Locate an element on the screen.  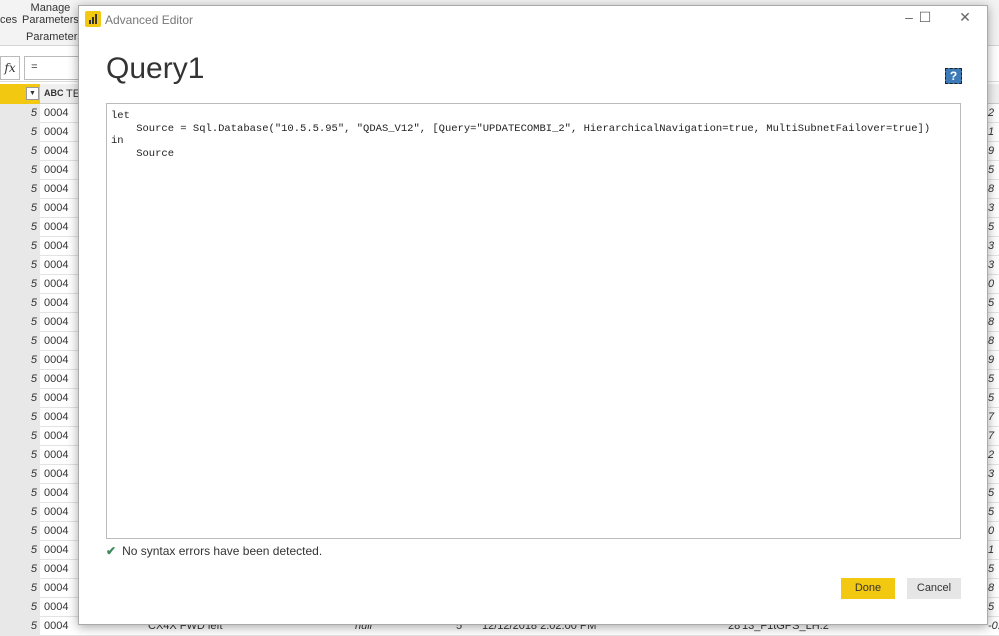
fx-icon: fx is located at coordinates (10, 68).